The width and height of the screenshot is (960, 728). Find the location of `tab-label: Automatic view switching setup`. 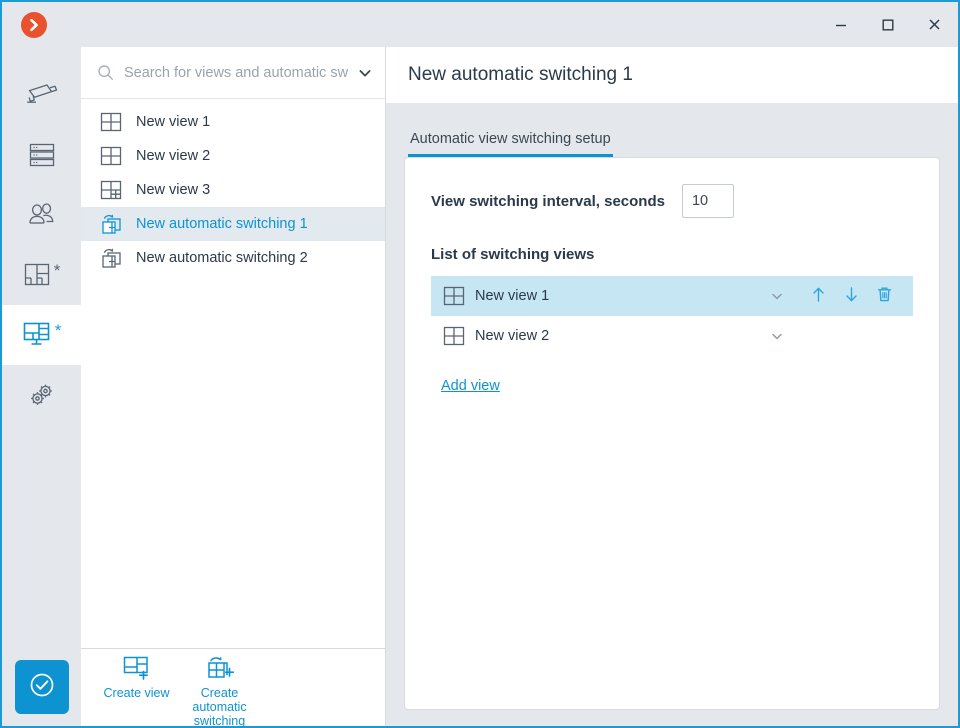

tab-label: Automatic view switching setup is located at coordinates (510, 139).